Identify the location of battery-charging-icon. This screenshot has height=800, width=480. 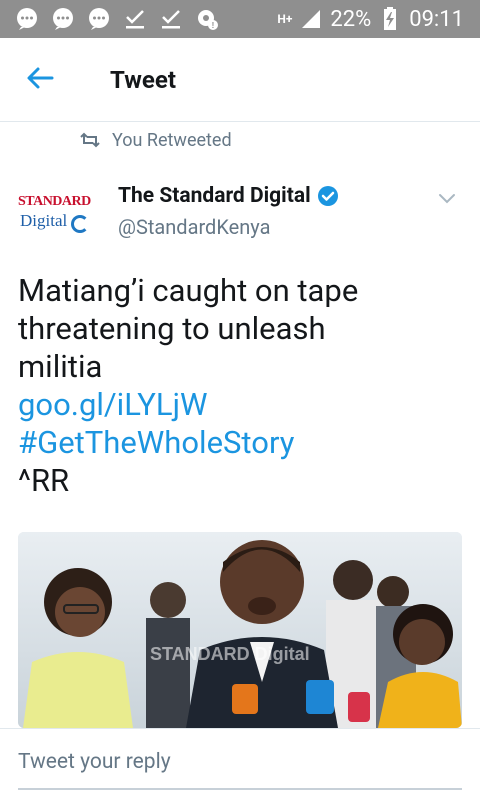
(390, 19).